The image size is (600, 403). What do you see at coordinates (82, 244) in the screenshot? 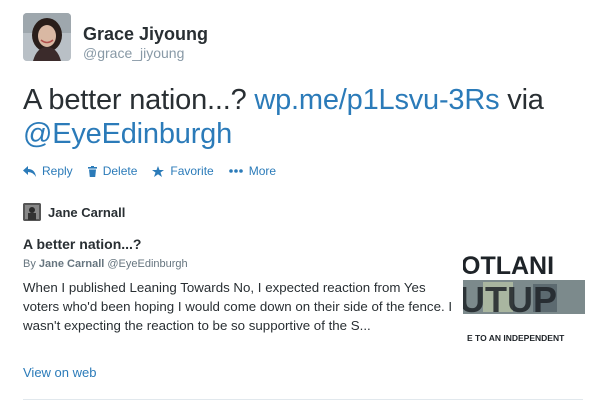
I see `card-title: A better nation...?` at bounding box center [82, 244].